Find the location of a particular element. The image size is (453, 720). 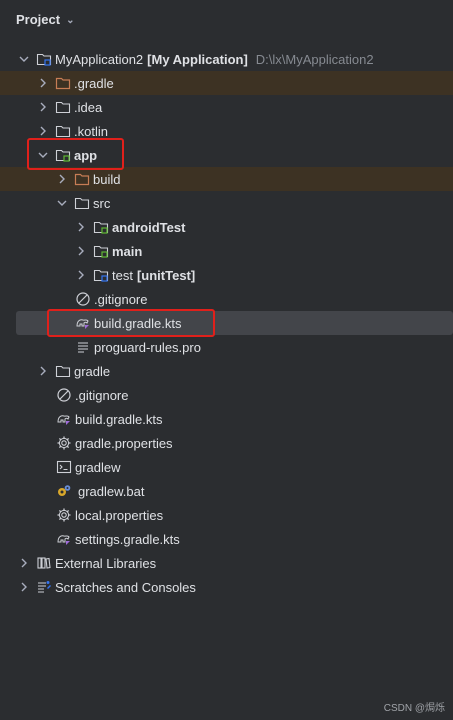

node-label: External Libraries is located at coordinates (106, 563).